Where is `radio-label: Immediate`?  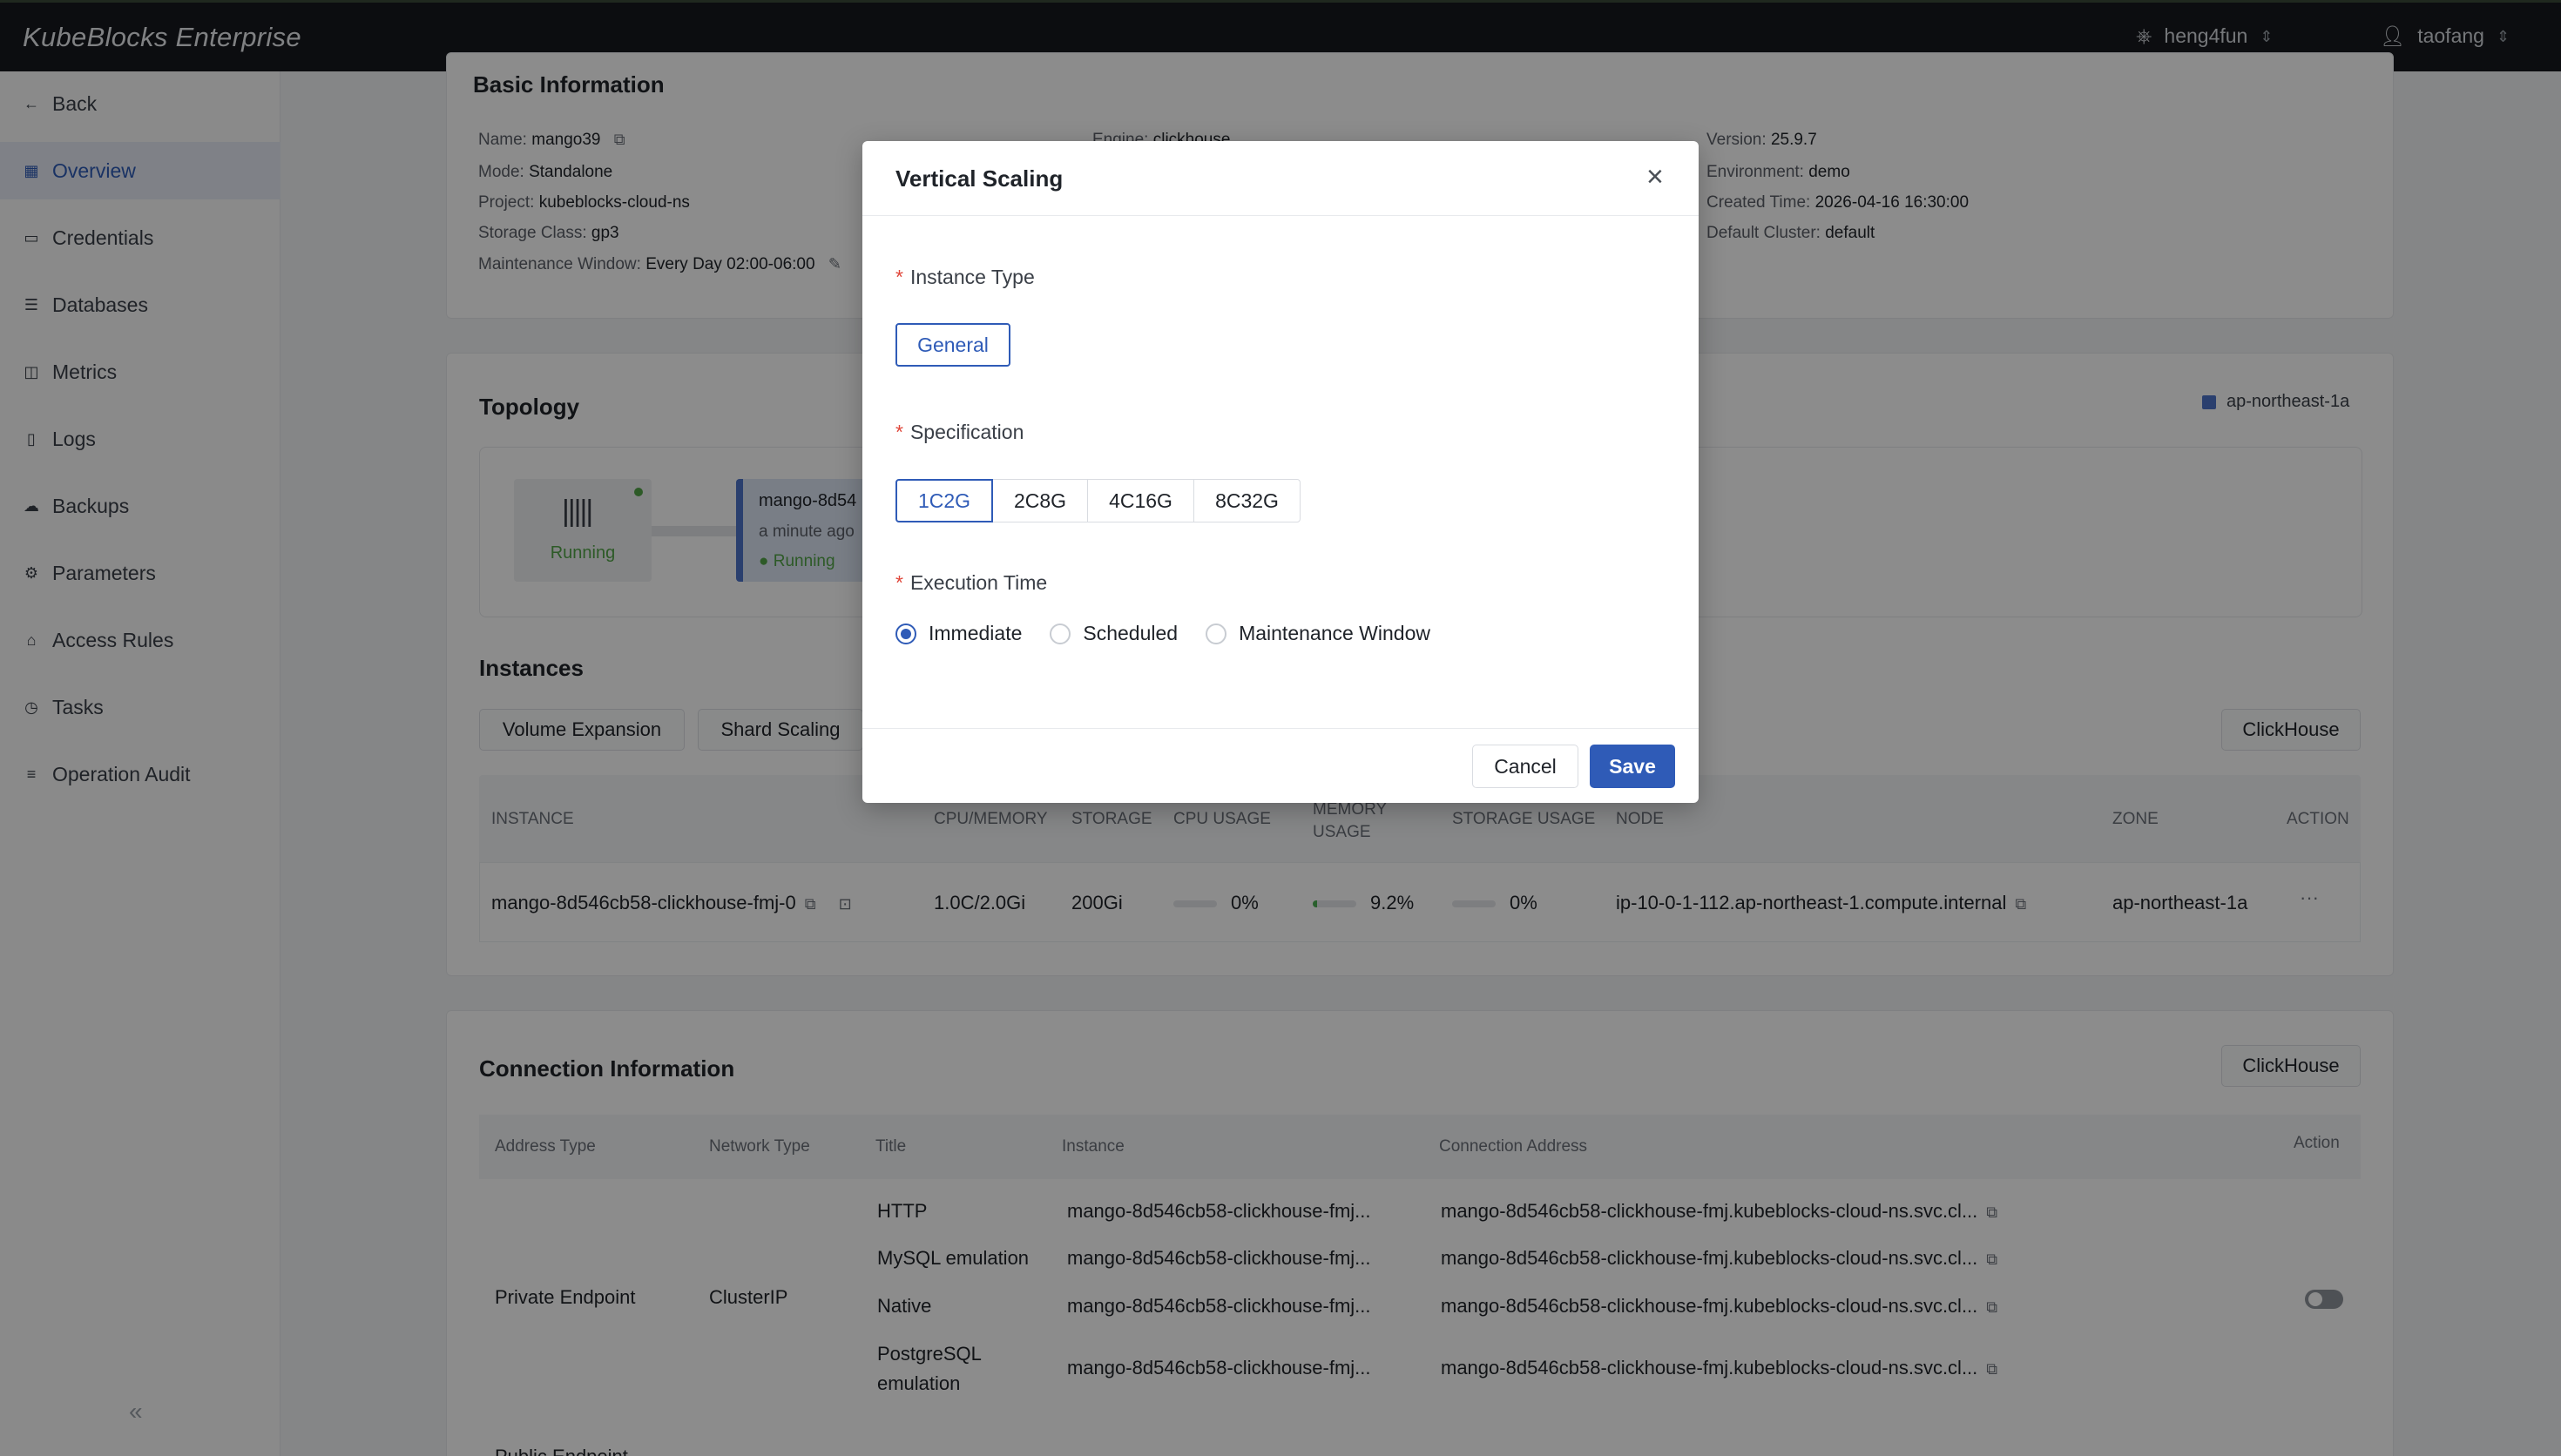 radio-label: Immediate is located at coordinates (976, 633).